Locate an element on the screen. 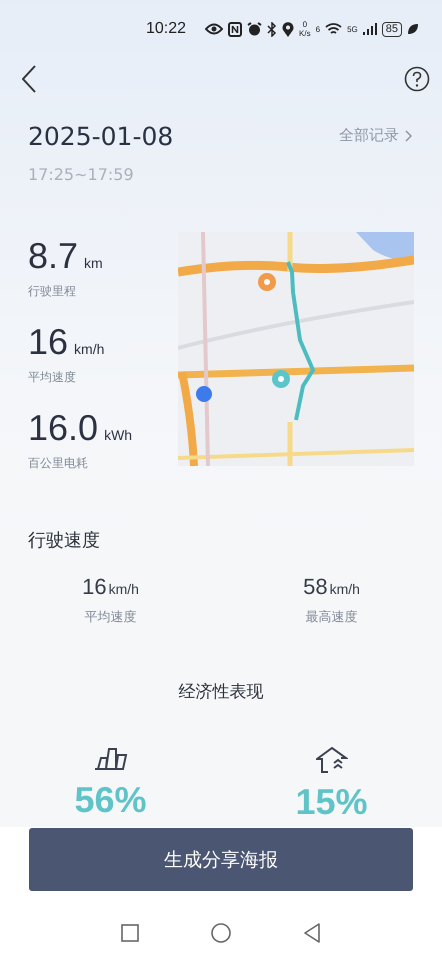  back-nav-icon is located at coordinates (312, 932).